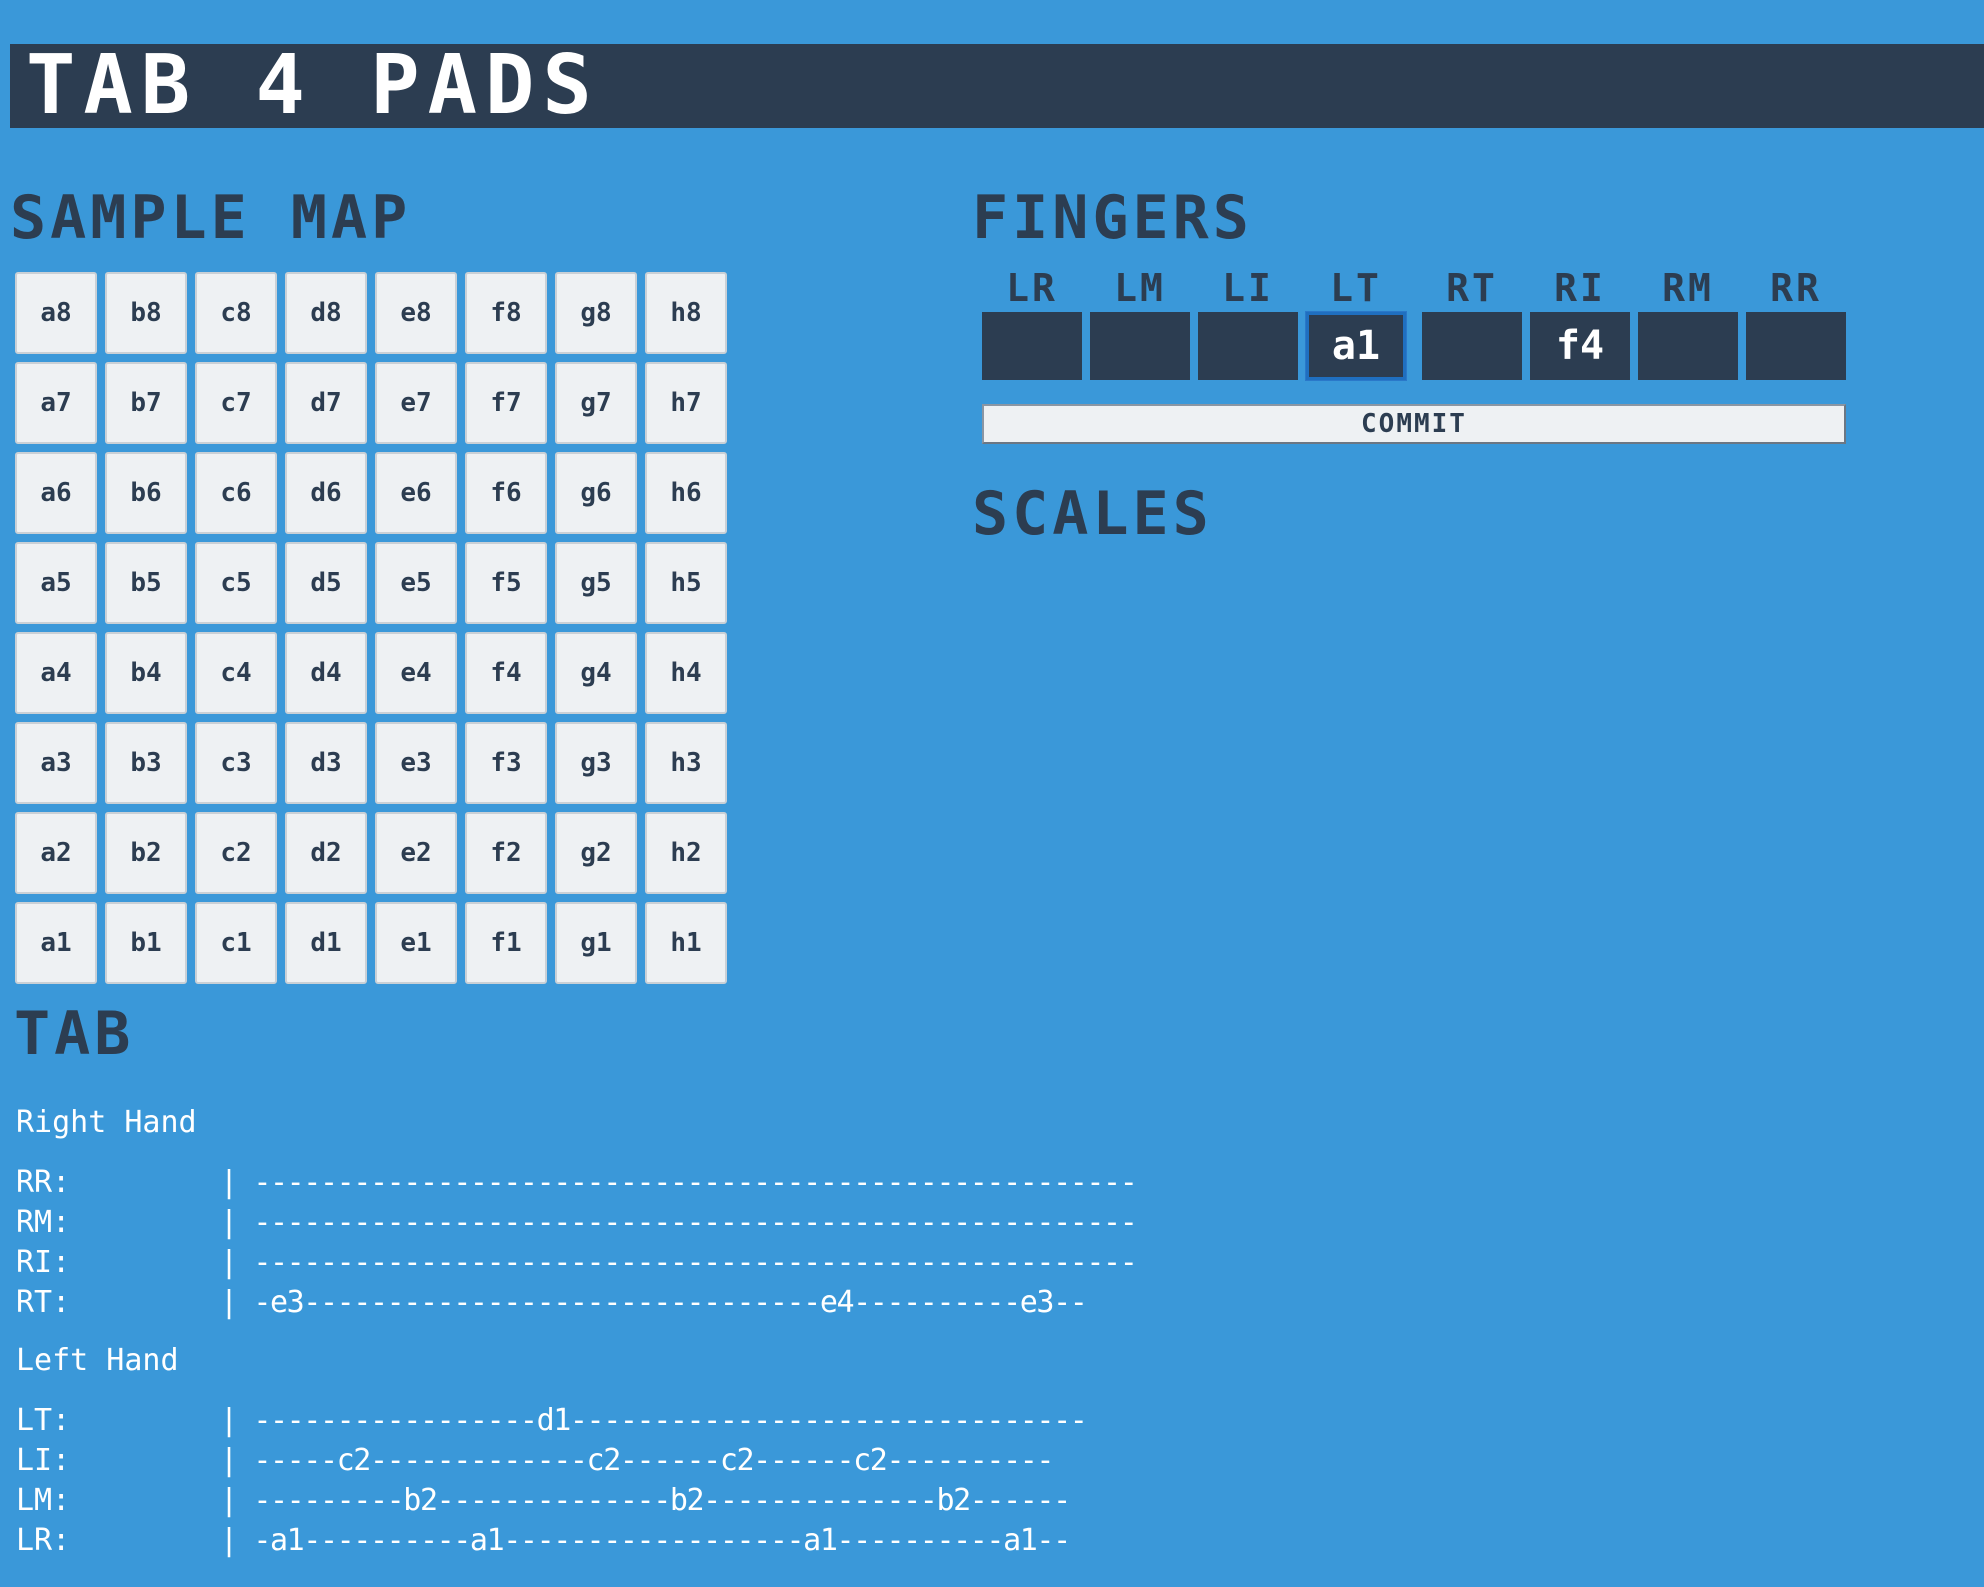  Describe the element at coordinates (236, 583) in the screenshot. I see `pad-c5: c5` at that location.